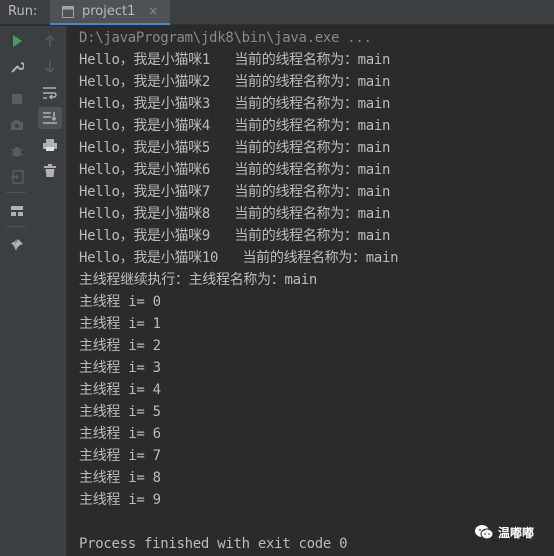 The height and width of the screenshot is (556, 554). I want to click on settings-button, so click(17, 67).